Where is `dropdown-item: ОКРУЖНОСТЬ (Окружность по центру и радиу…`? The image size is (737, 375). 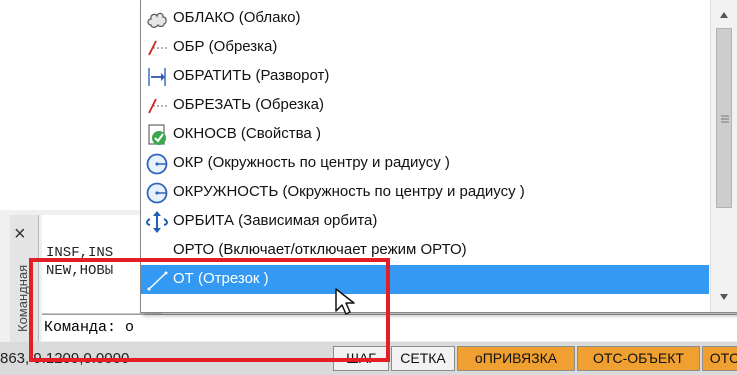 dropdown-item: ОКРУЖНОСТЬ (Окружность по центру и радиу… is located at coordinates (425, 192).